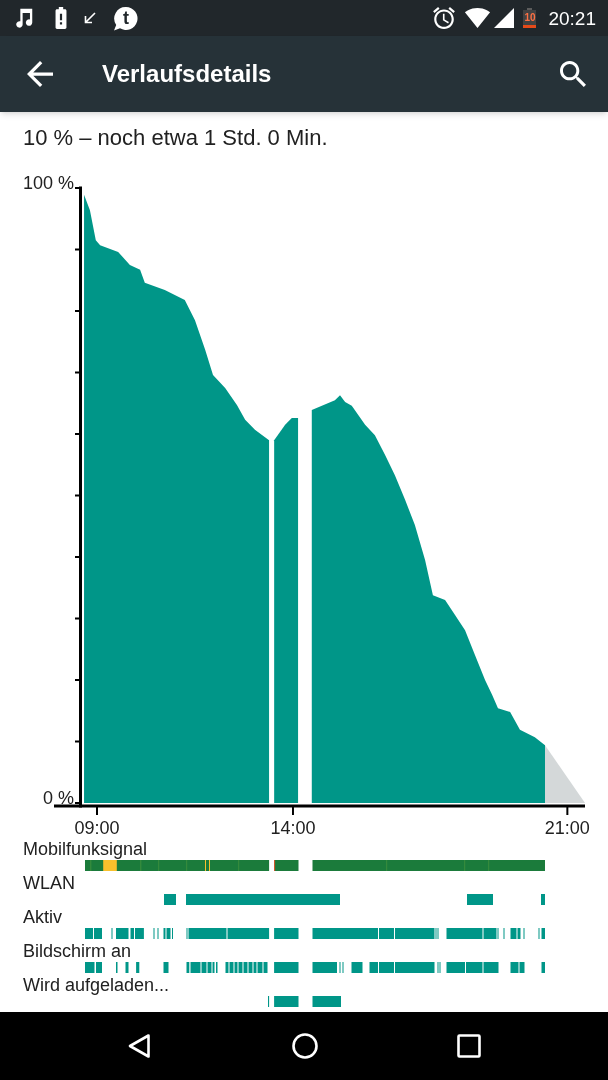 This screenshot has height=1080, width=608. I want to click on music-note-icon, so click(24, 18).